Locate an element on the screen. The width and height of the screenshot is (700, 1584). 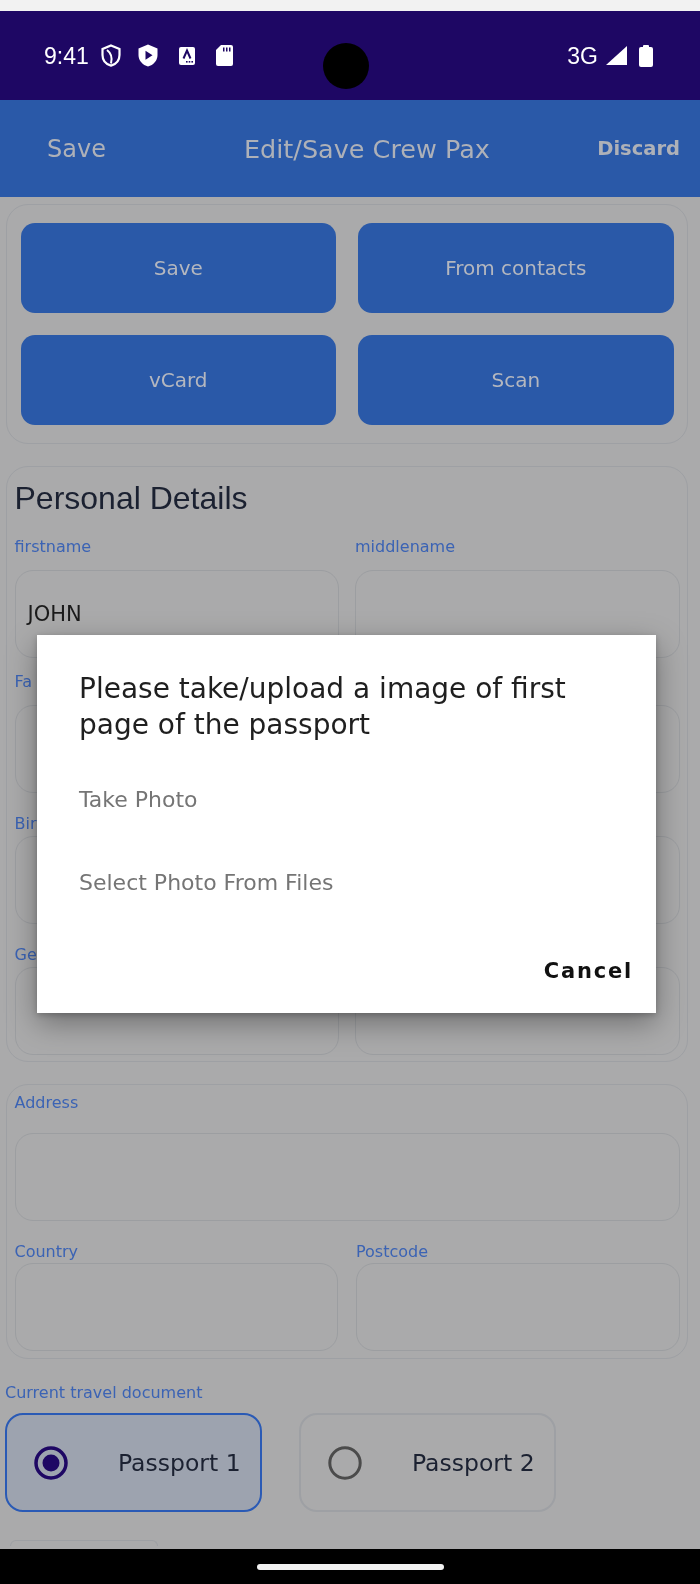
field-label: Address is located at coordinates (46, 1102).